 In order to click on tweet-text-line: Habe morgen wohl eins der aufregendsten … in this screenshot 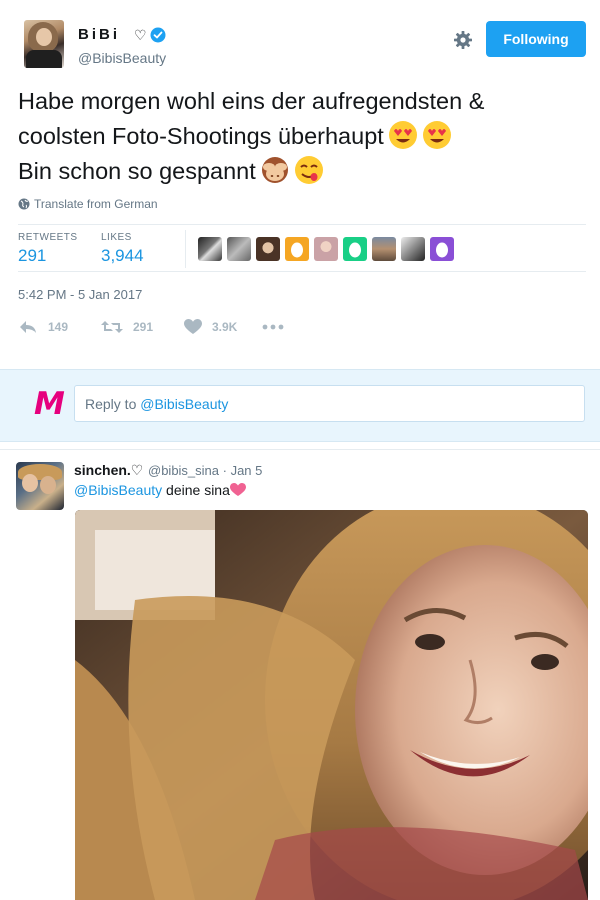, I will do `click(251, 101)`.